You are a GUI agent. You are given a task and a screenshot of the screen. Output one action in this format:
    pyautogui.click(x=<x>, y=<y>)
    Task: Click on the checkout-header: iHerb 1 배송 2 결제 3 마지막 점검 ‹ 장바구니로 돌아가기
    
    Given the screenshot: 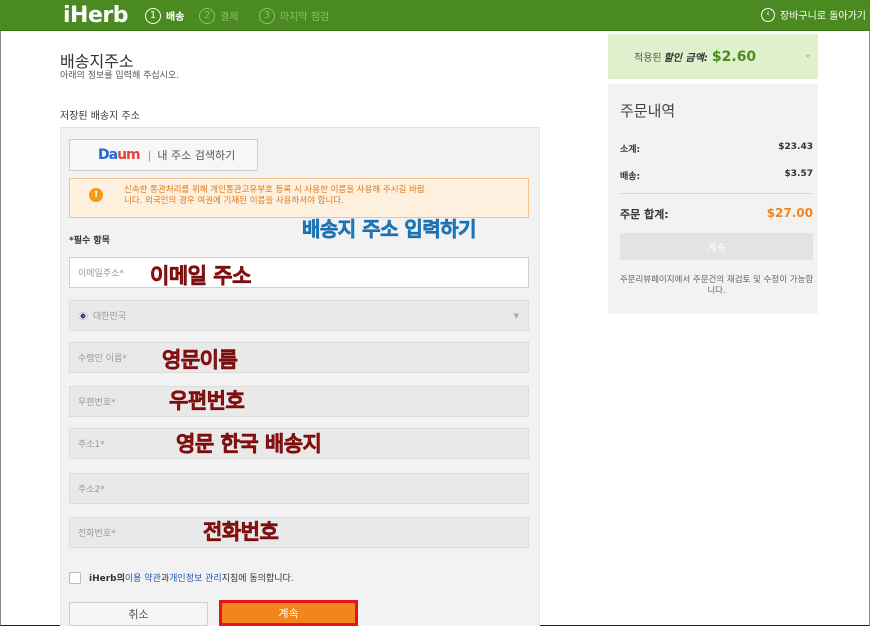 What is the action you would take?
    pyautogui.click(x=435, y=15)
    